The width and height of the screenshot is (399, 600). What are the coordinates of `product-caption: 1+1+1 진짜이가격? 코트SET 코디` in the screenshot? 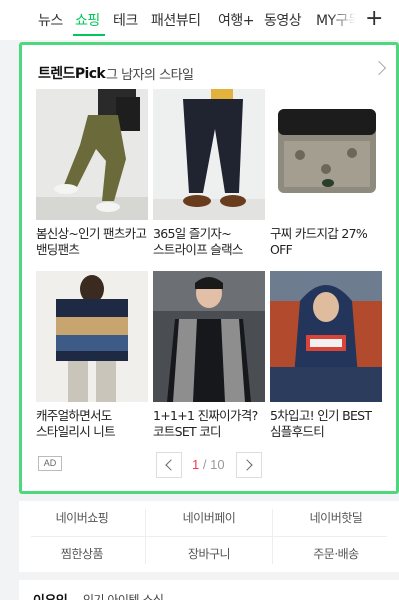 It's located at (209, 424).